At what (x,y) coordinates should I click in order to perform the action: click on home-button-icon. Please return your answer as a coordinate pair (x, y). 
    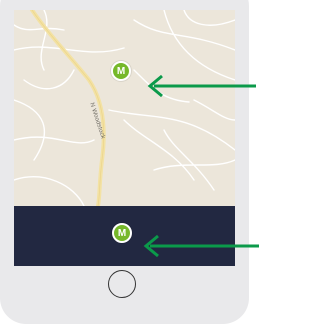
    Looking at the image, I should click on (122, 284).